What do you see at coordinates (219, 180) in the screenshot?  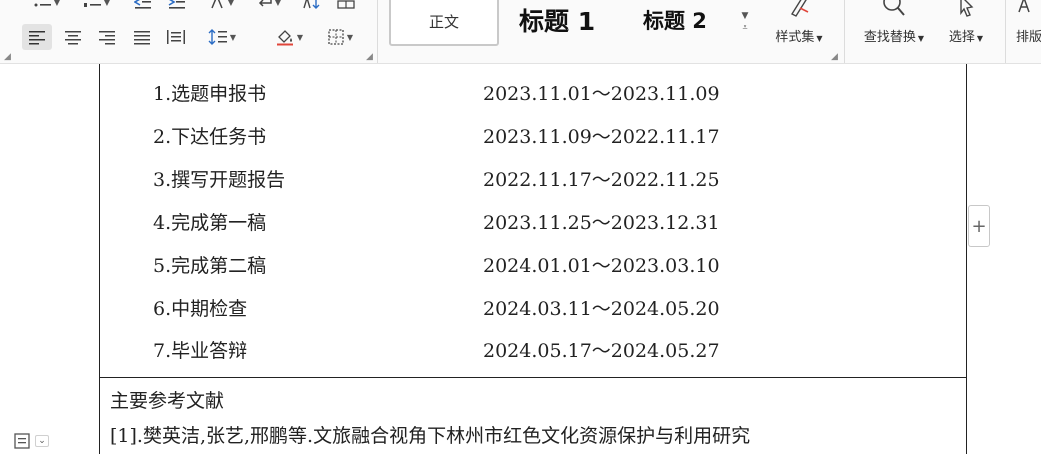 I see `schedule-task: 3.撰写开题报告` at bounding box center [219, 180].